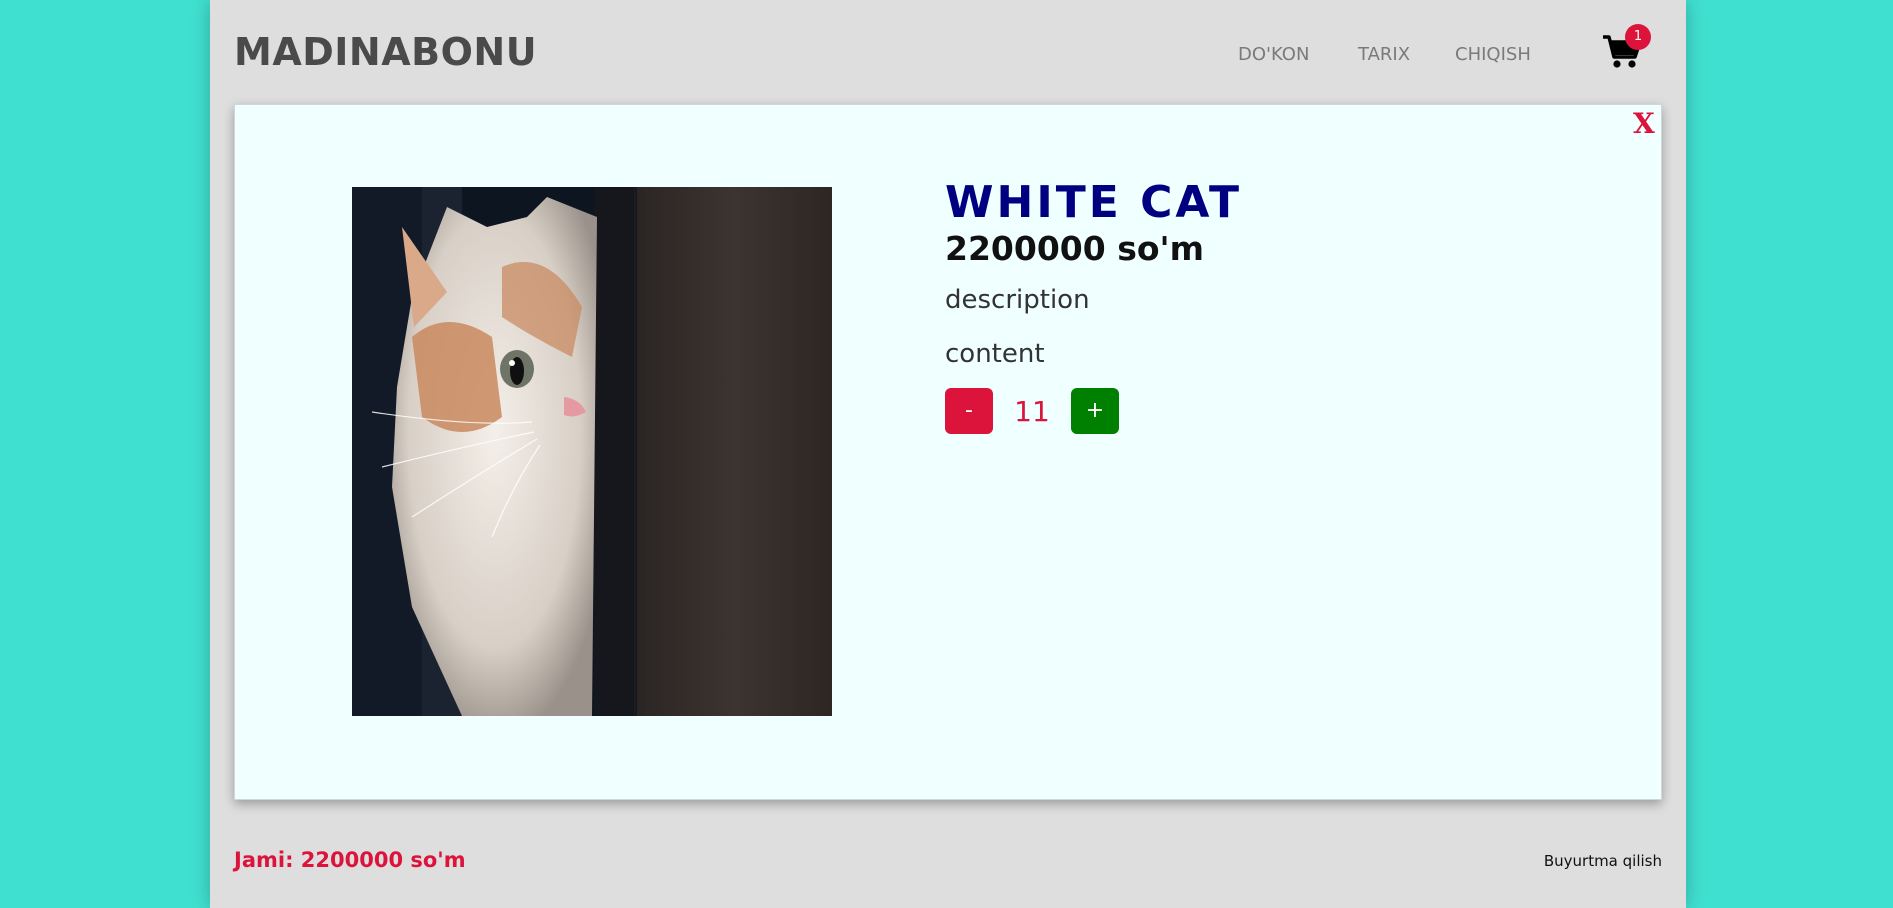 The height and width of the screenshot is (908, 1893). I want to click on order-total: Jami: 2200000 so'm, so click(350, 860).